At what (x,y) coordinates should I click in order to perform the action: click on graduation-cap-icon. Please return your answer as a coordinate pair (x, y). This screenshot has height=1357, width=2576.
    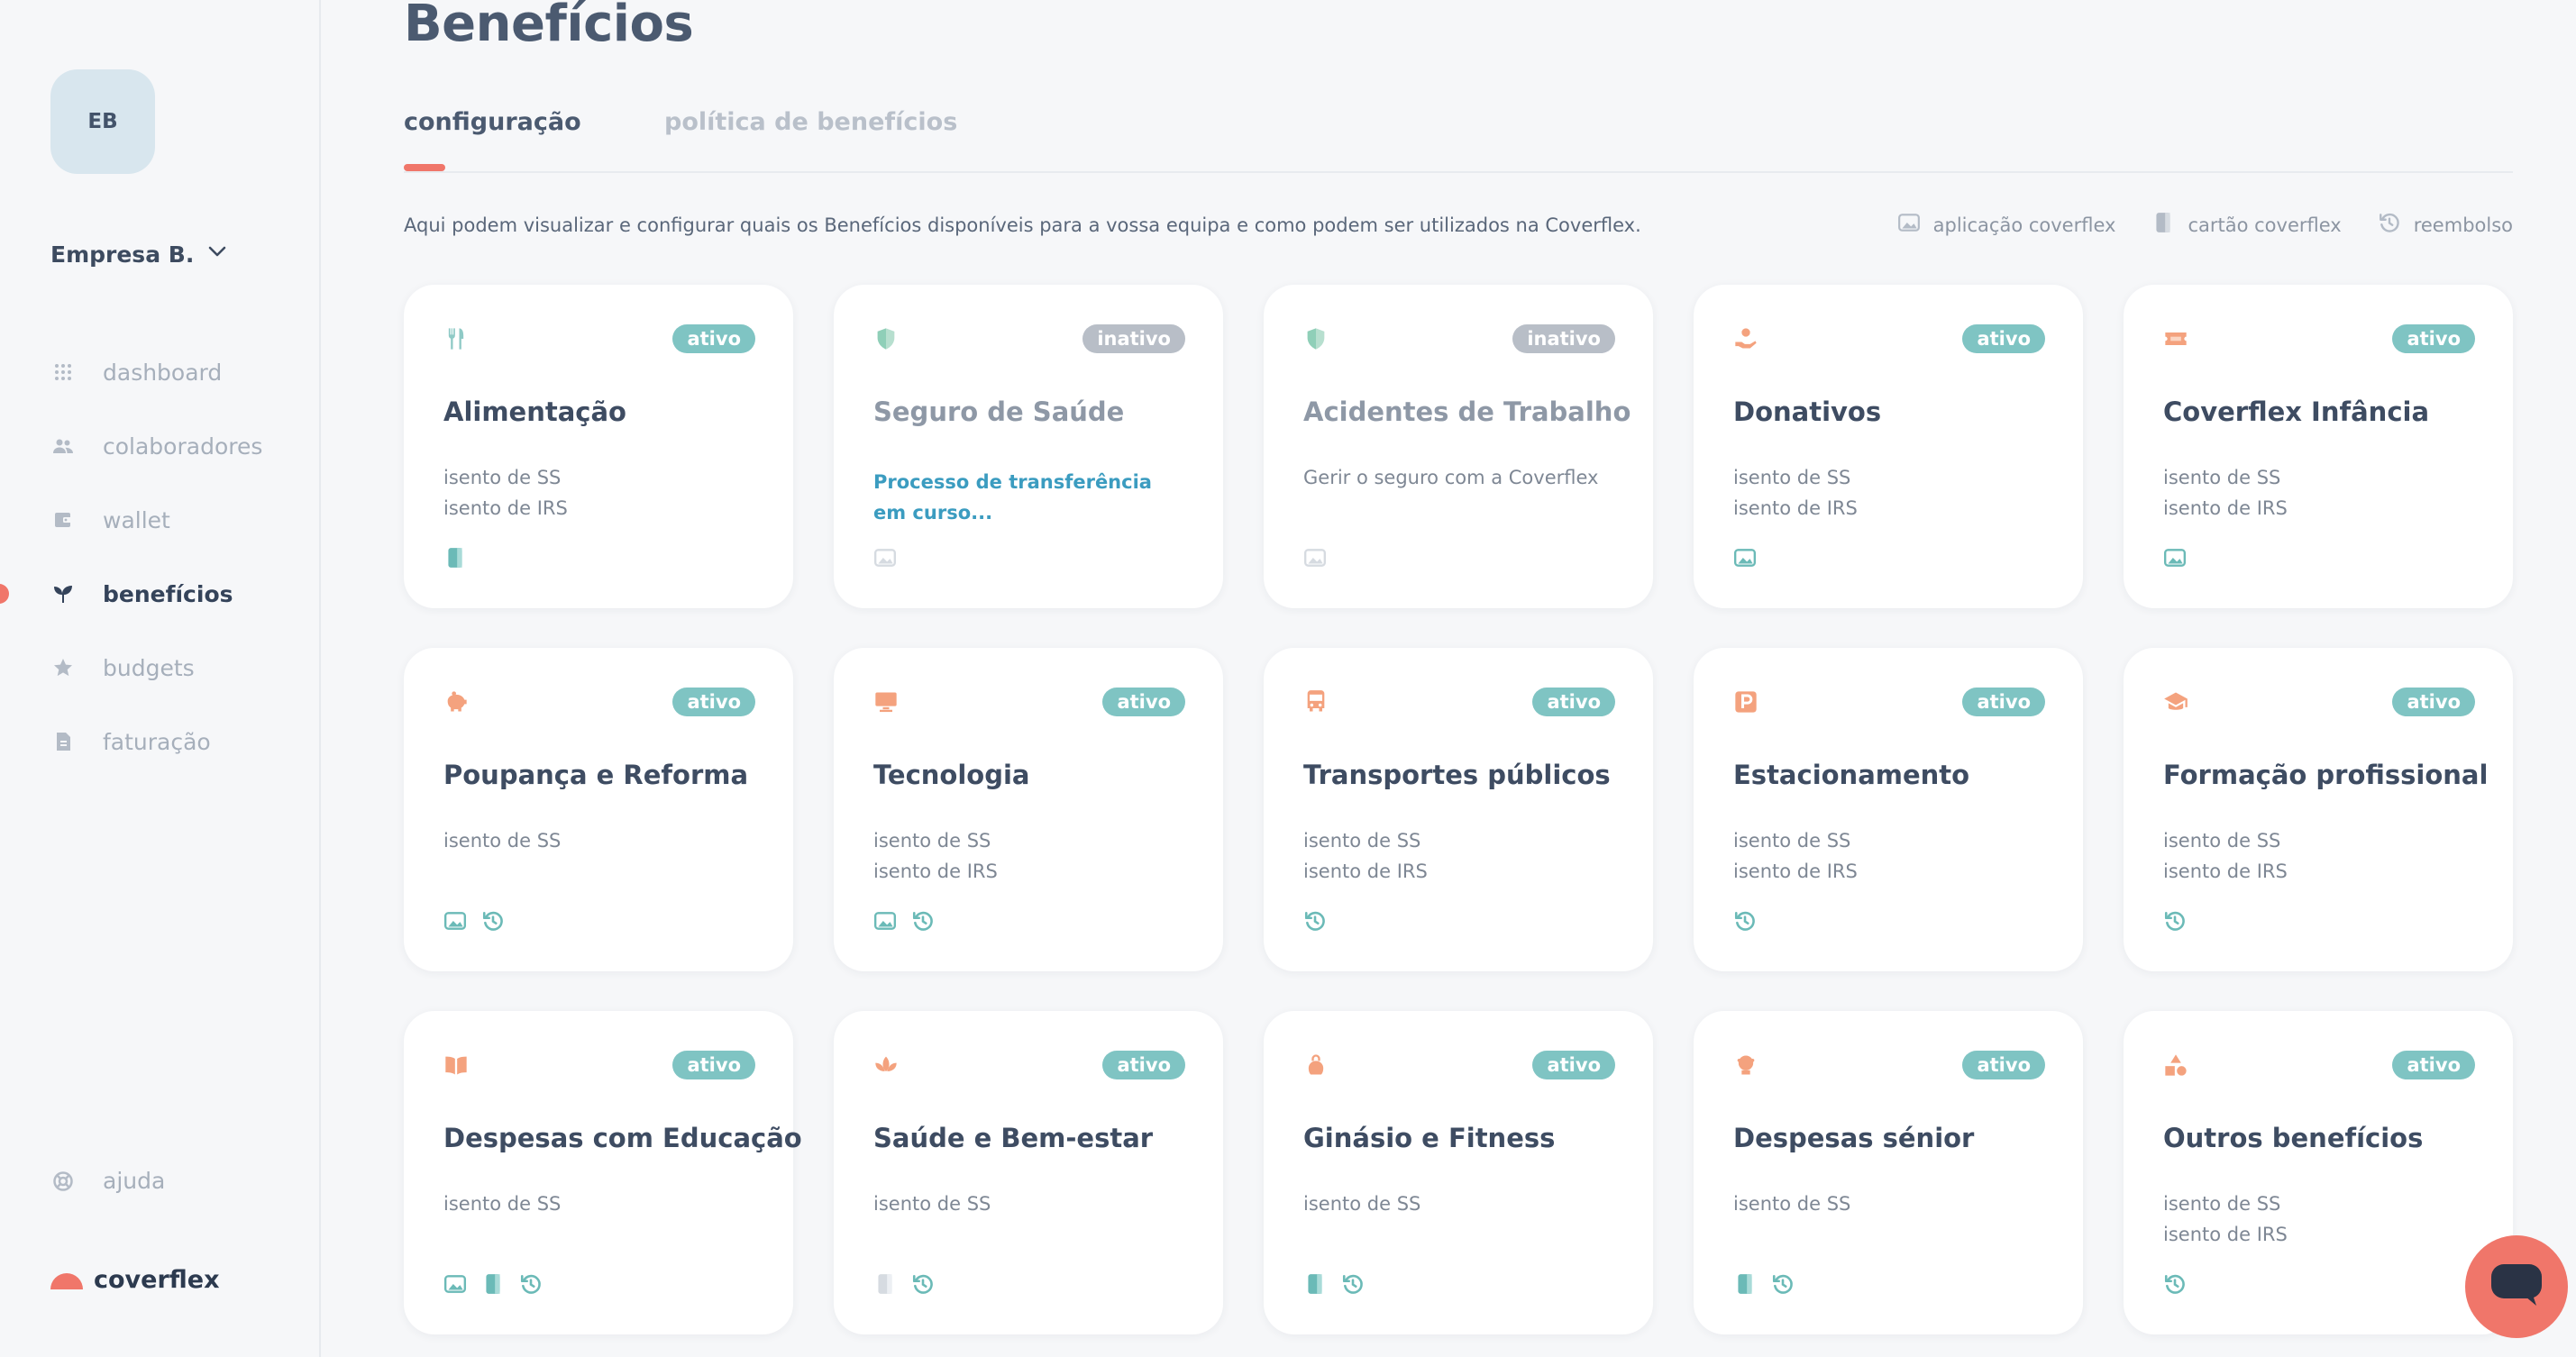
    Looking at the image, I should click on (2175, 702).